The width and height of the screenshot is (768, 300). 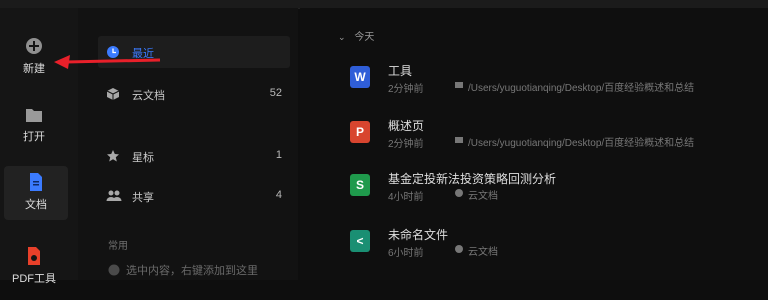 I want to click on document-icon, so click(x=36, y=182).